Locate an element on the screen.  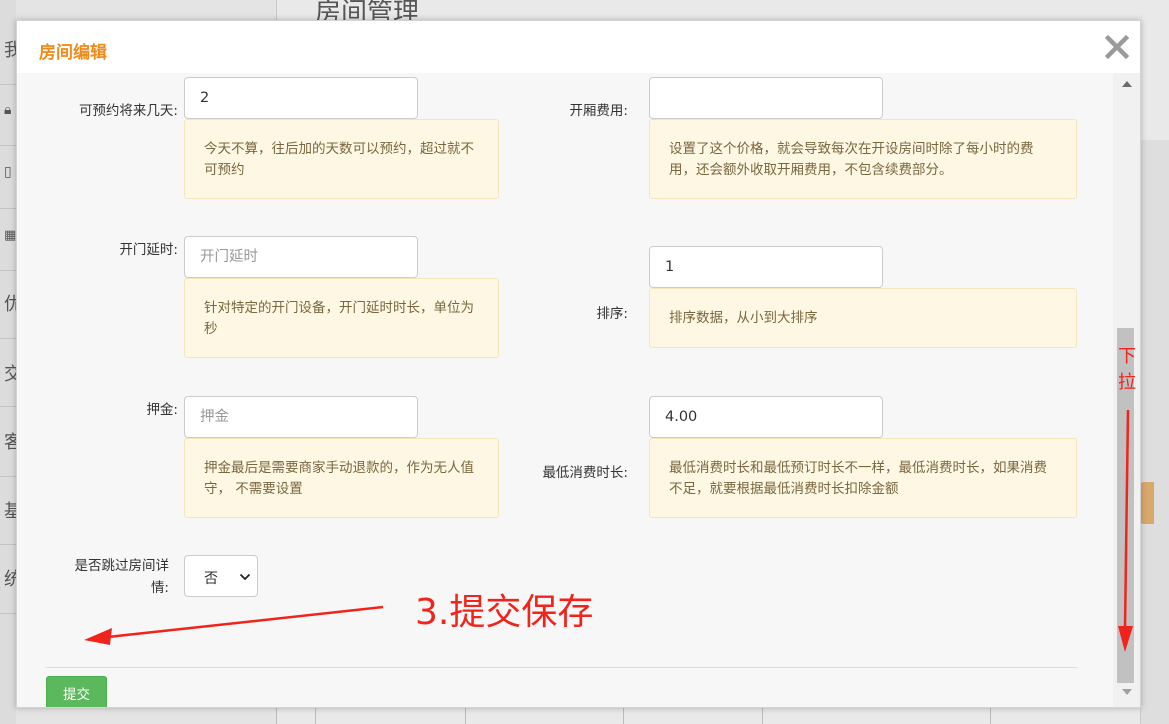
dialog-header: 房间编辑 is located at coordinates (578, 47).